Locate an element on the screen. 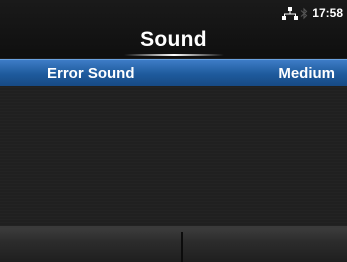  softkey-left is located at coordinates (90, 245).